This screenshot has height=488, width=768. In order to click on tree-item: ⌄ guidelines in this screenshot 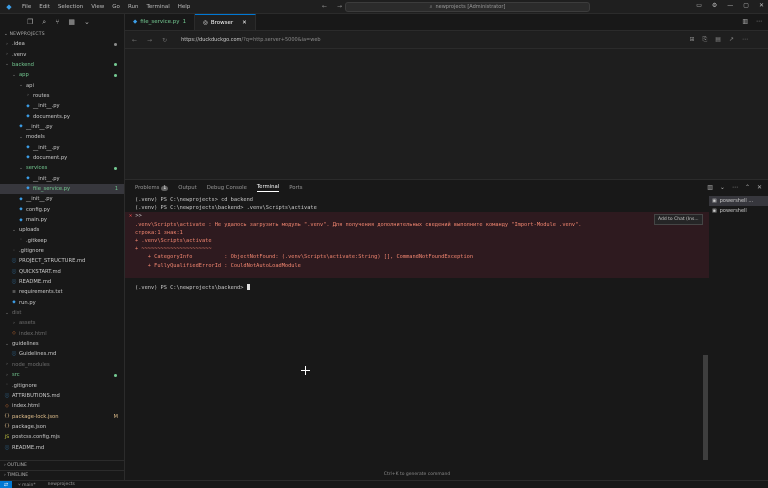, I will do `click(62, 344)`.